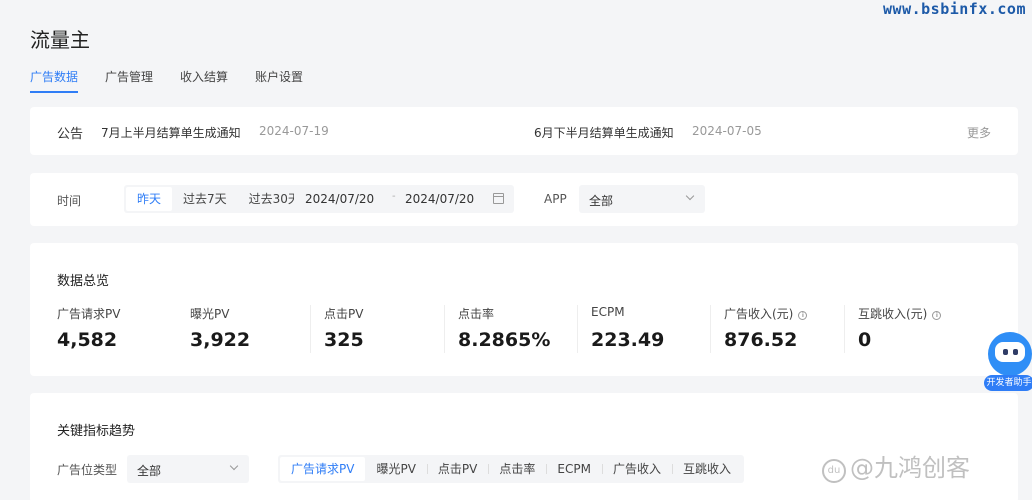 Image resolution: width=1032 pixels, height=500 pixels. I want to click on developer-assistant-button: 开发者助手, so click(1008, 361).